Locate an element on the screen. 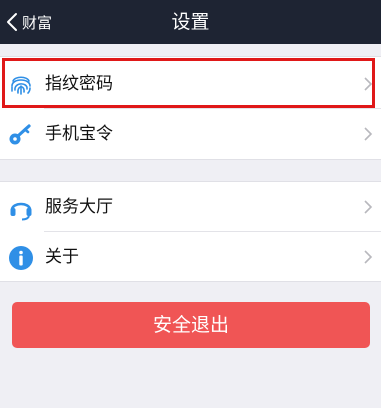 Image resolution: width=381 pixels, height=408 pixels. settings-item-service-hall: 服务大厅 is located at coordinates (190, 207).